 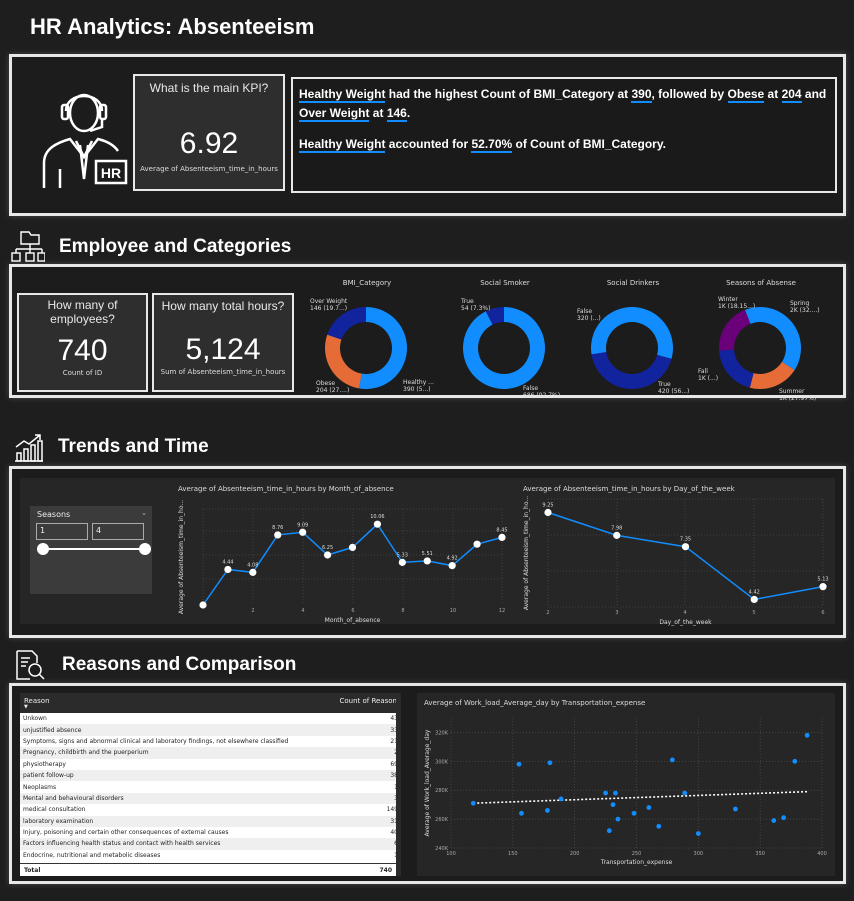 I want to click on column-header-count: Count of Reason, so click(x=369, y=704).